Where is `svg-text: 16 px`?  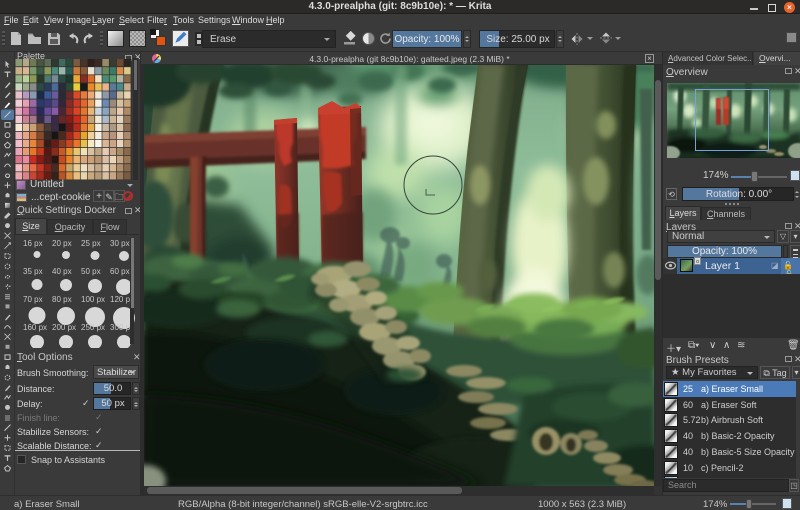 svg-text: 16 px is located at coordinates (33, 243).